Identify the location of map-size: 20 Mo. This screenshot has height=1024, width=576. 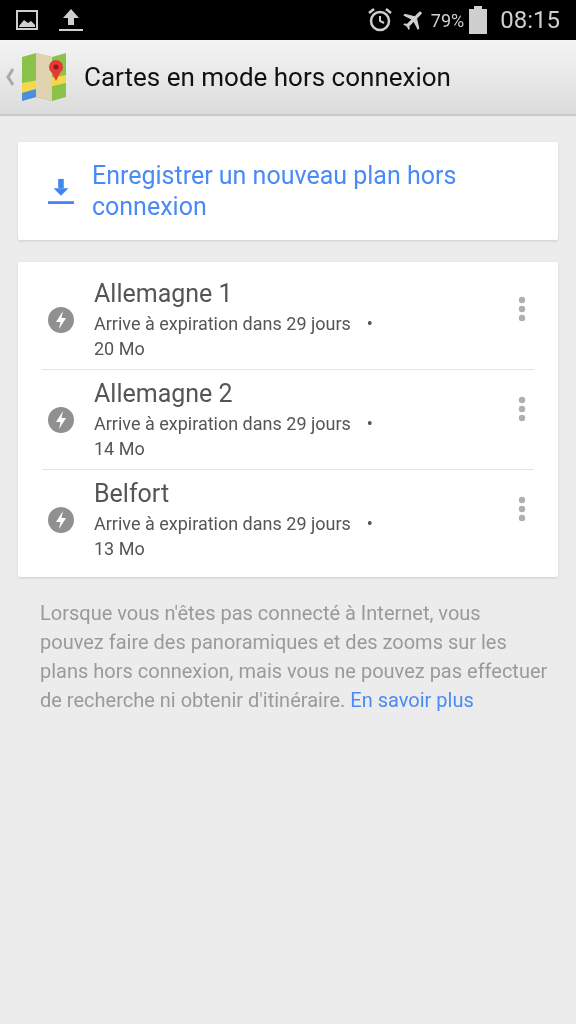
(120, 349).